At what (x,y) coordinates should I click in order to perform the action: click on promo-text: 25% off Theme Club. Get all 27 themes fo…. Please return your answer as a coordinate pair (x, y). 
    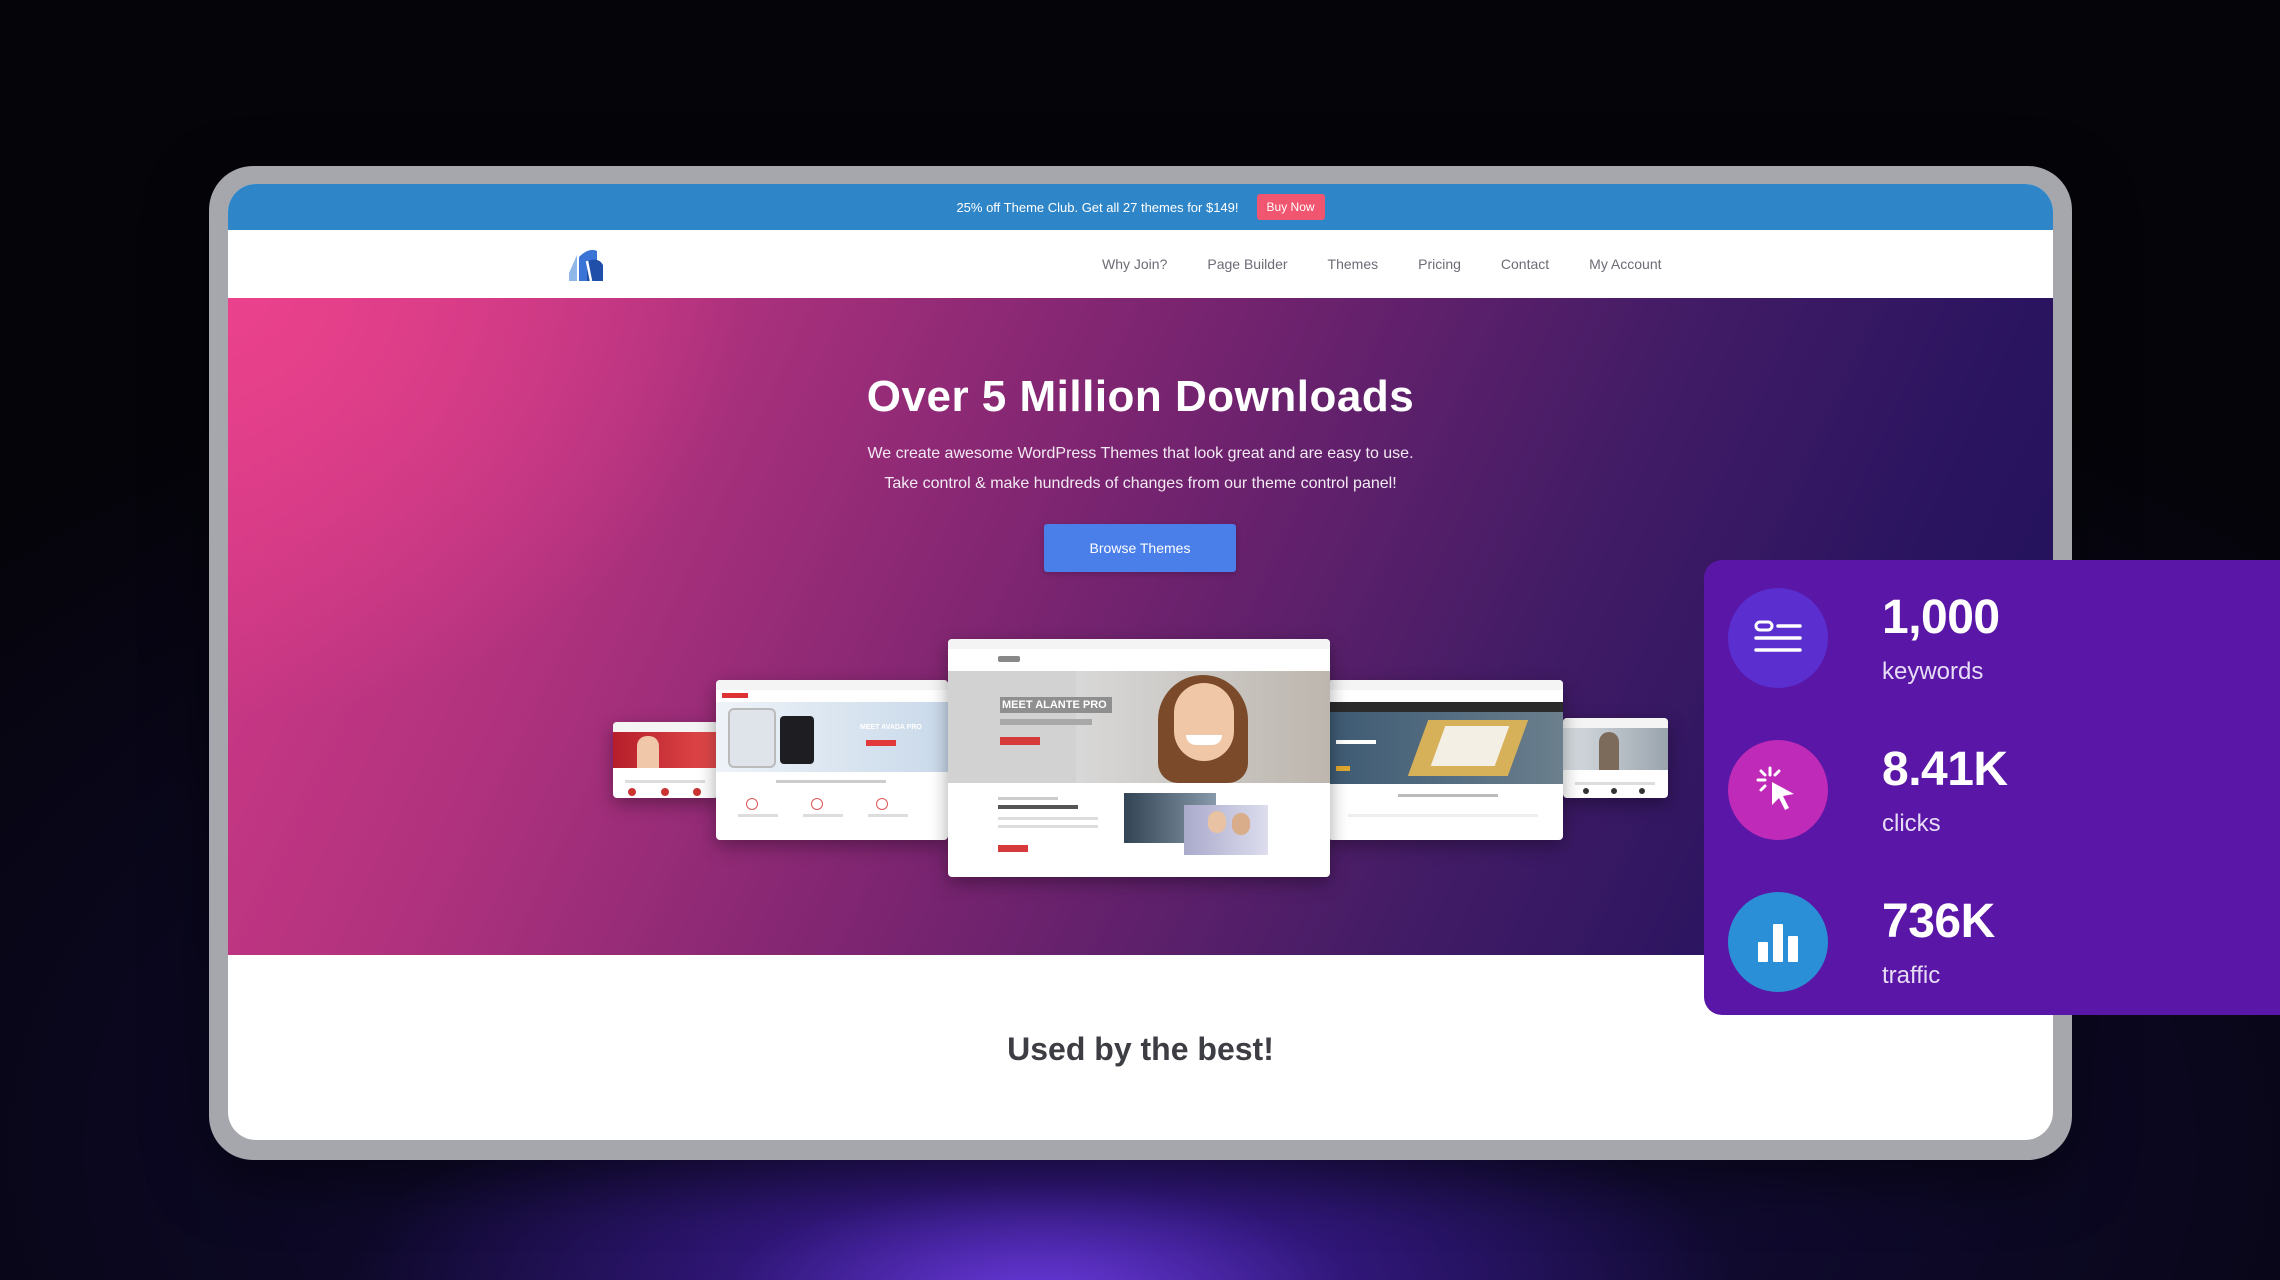
    Looking at the image, I should click on (1097, 207).